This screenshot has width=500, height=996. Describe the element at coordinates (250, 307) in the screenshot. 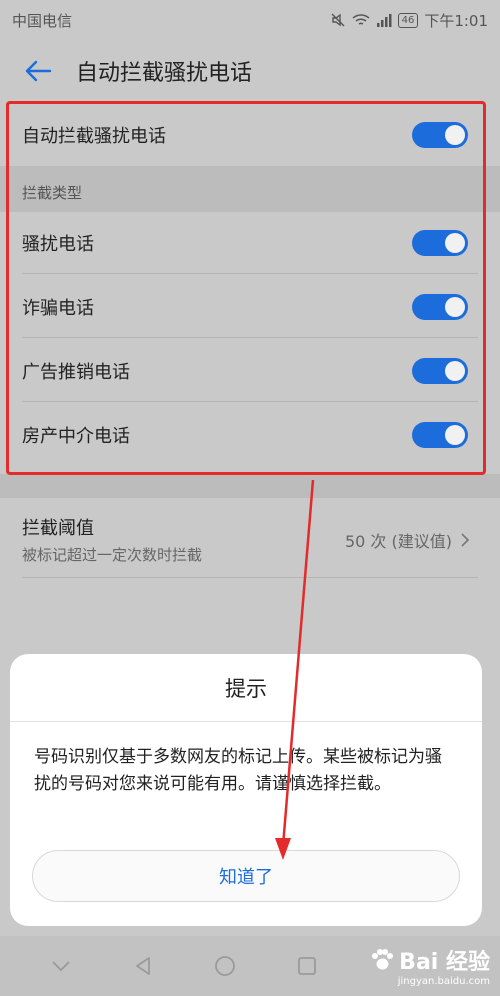

I see `type-row-fraud: 诈骗电话` at that location.